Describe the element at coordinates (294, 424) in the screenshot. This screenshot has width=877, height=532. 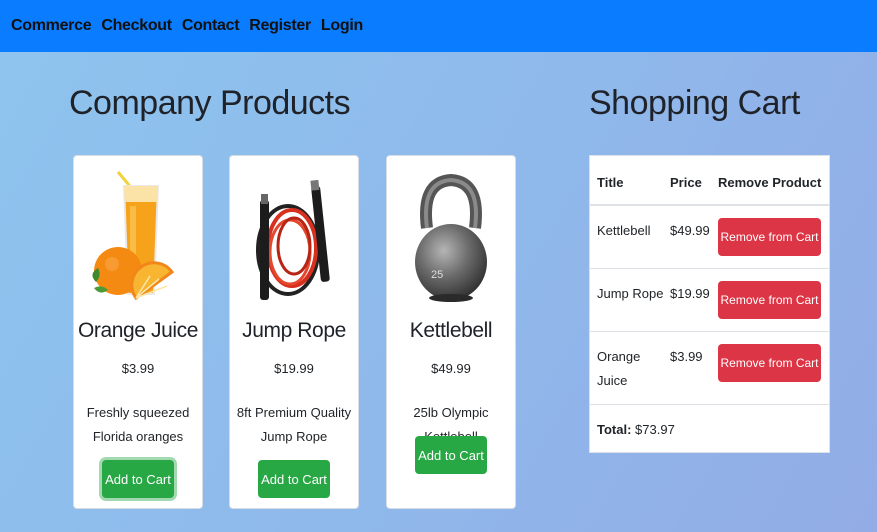
I see `product-description: 8ft Premium Quality Jump Rope` at that location.